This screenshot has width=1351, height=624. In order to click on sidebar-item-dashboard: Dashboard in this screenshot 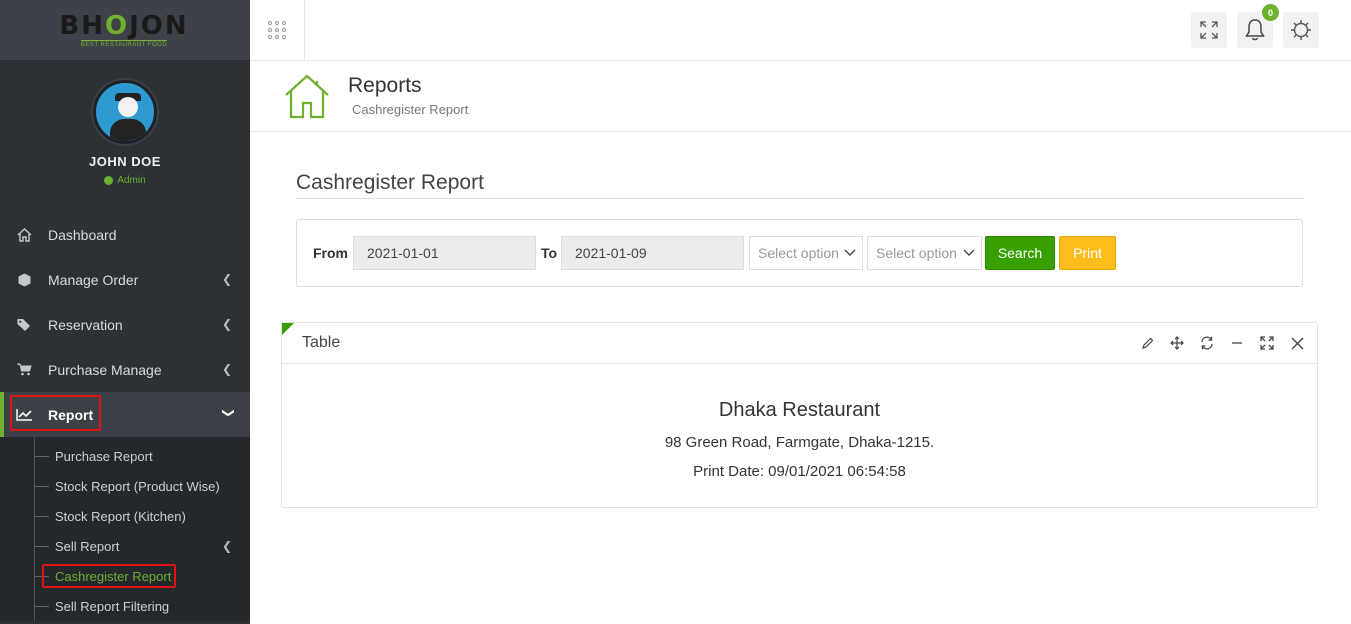, I will do `click(125, 234)`.